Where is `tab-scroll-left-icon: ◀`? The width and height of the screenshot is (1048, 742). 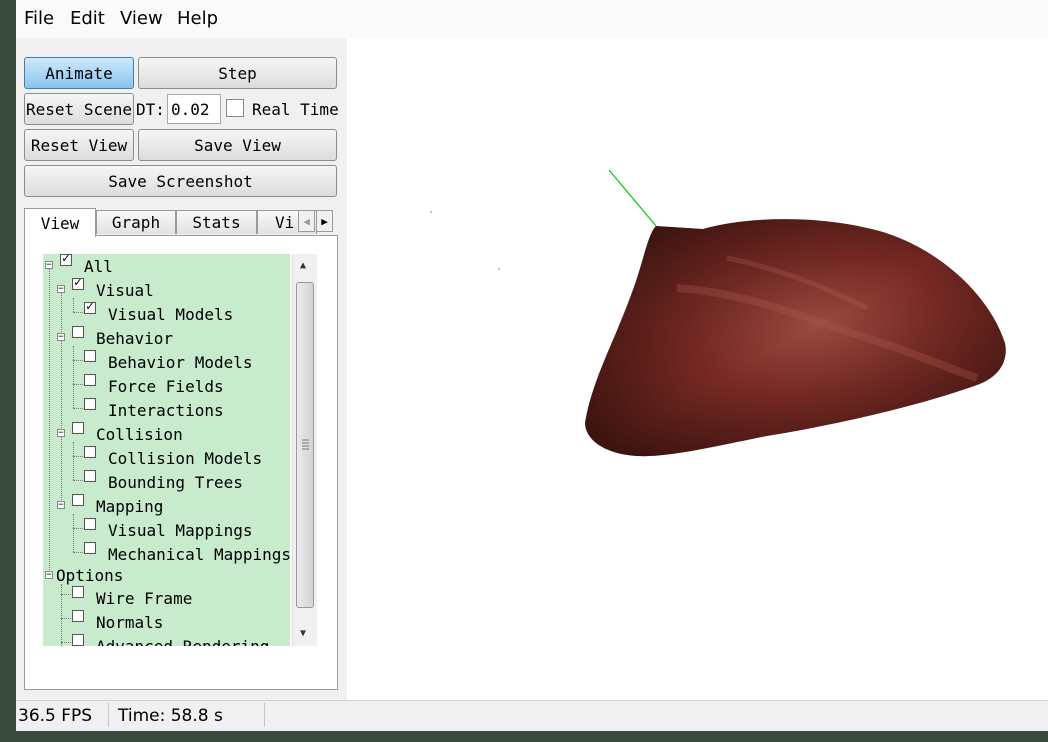
tab-scroll-left-icon: ◀ is located at coordinates (306, 221).